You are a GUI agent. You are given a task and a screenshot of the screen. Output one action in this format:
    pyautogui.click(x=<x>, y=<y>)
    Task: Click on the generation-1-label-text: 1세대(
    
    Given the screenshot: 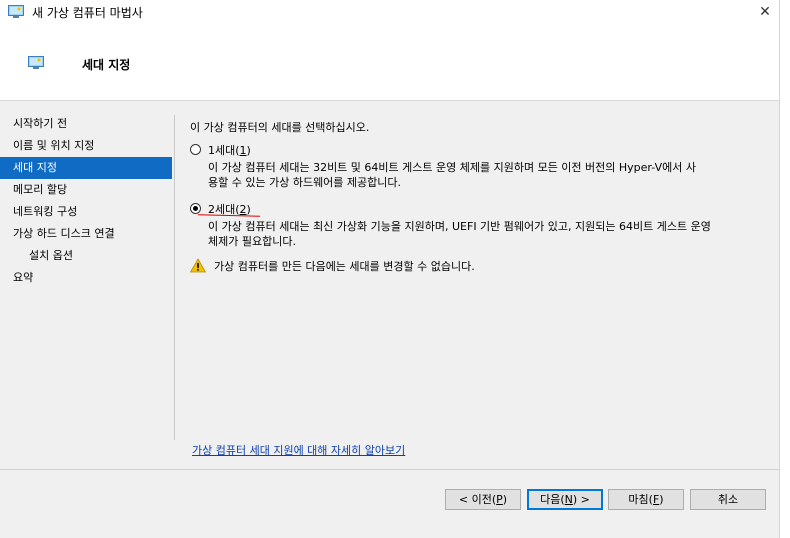 What is the action you would take?
    pyautogui.click(x=224, y=150)
    